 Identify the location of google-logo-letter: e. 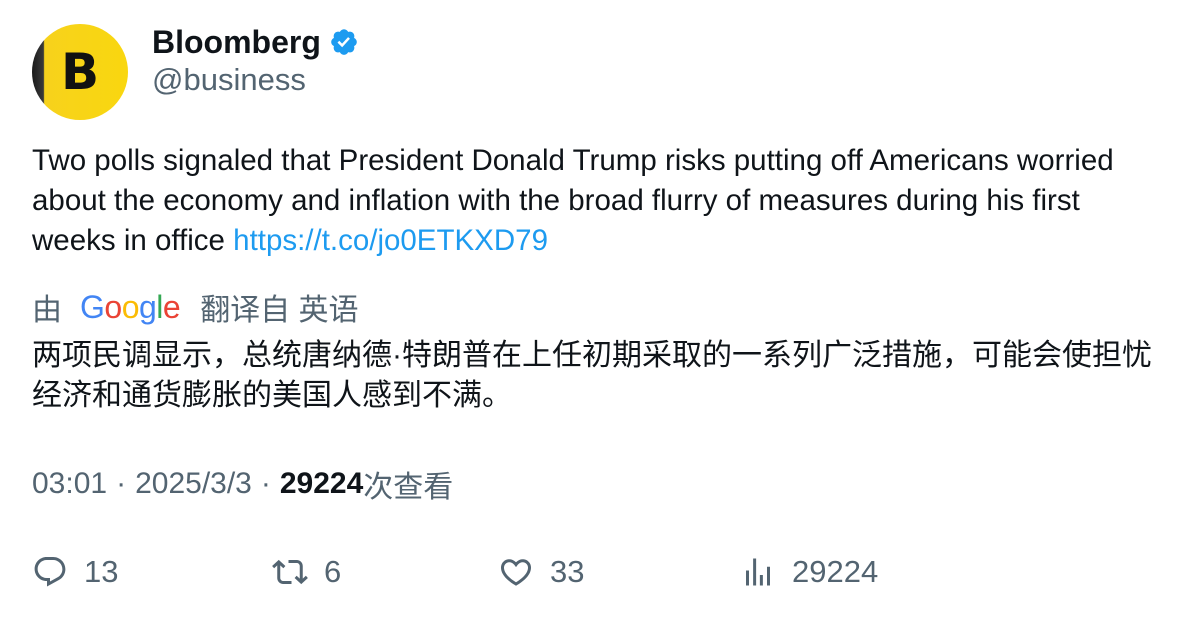
(171, 307).